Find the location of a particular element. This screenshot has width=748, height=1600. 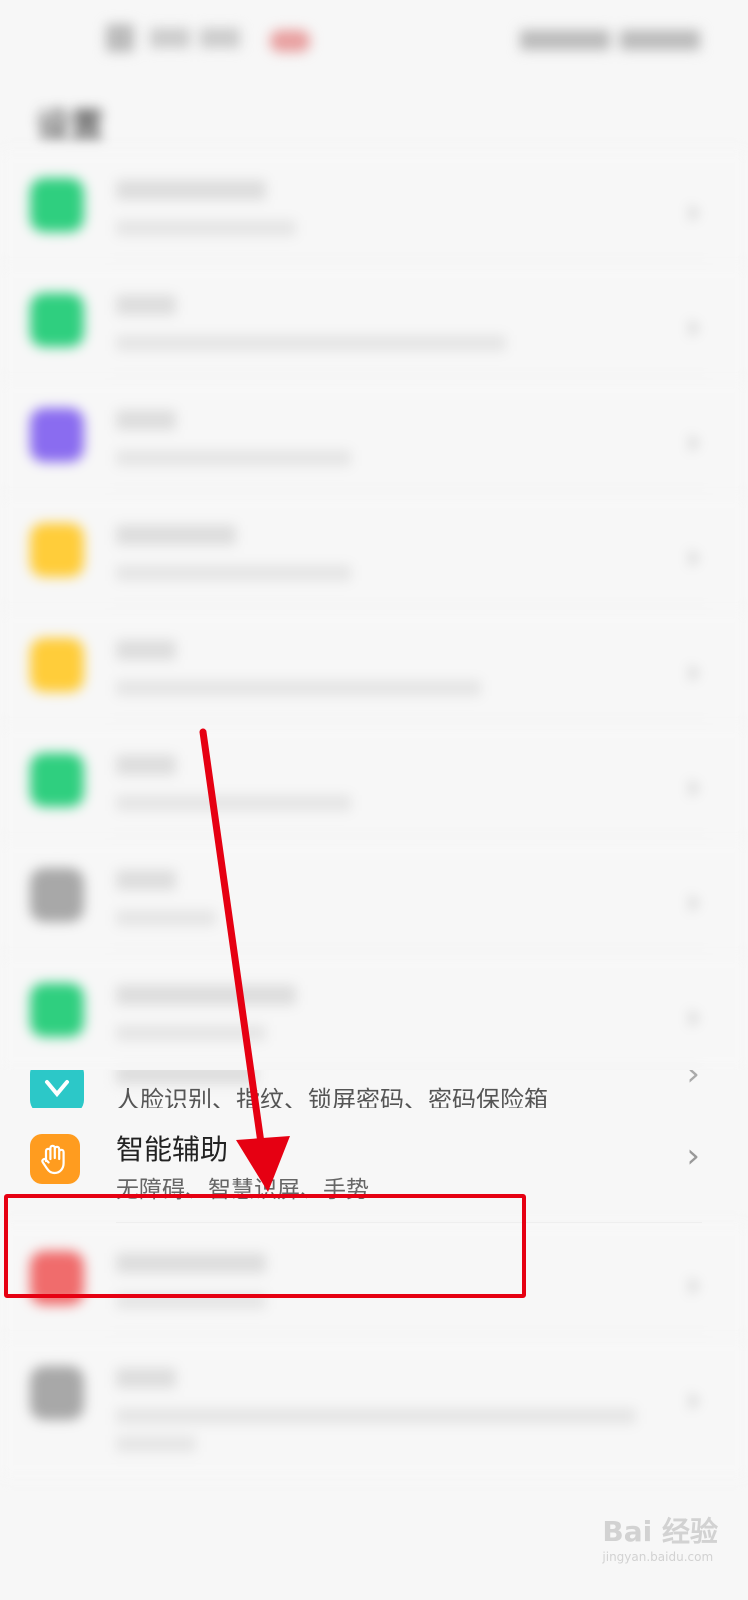

page-title: 设置 is located at coordinates (70, 126).